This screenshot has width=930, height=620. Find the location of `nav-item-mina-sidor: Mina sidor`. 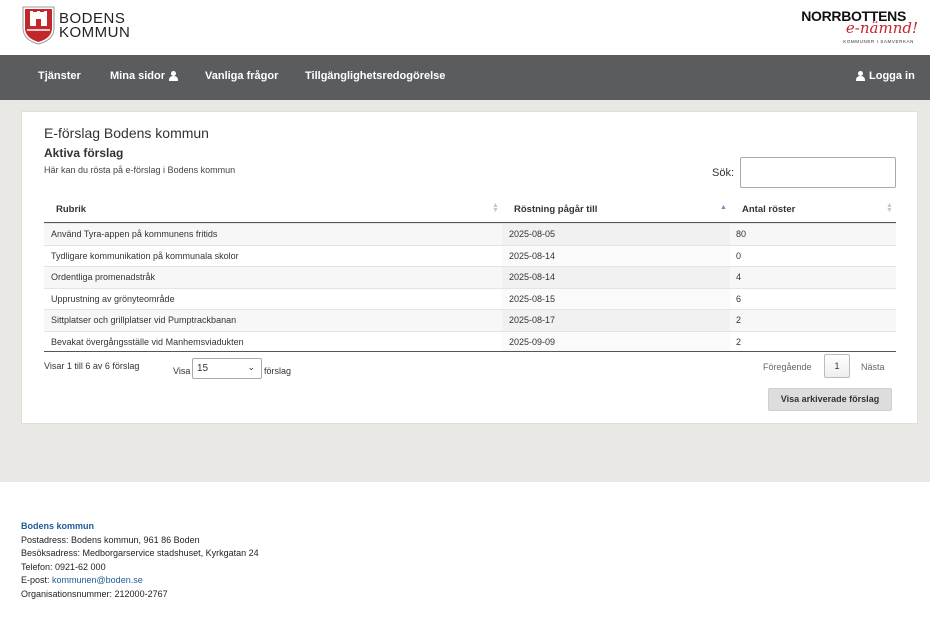

nav-item-mina-sidor: Mina sidor is located at coordinates (144, 76).